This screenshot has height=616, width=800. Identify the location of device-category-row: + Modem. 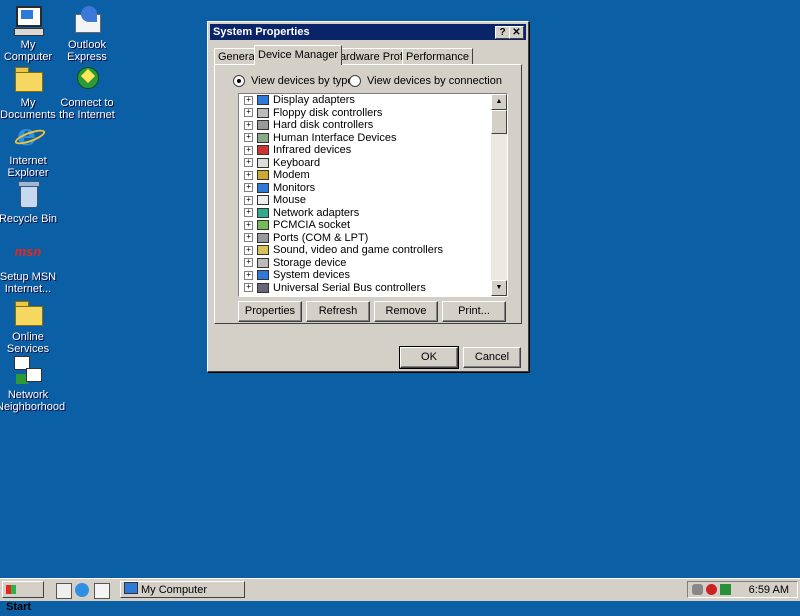
(365, 175).